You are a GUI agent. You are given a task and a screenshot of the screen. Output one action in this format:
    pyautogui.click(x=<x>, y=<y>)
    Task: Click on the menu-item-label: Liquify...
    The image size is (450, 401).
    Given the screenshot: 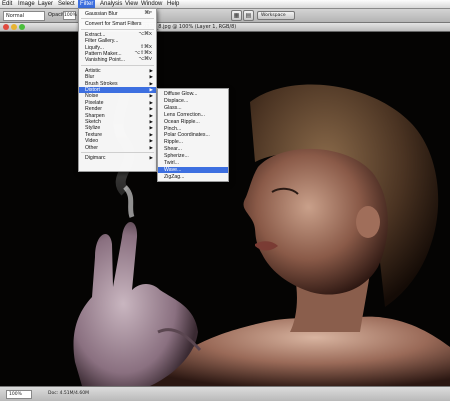 What is the action you would take?
    pyautogui.click(x=94, y=47)
    